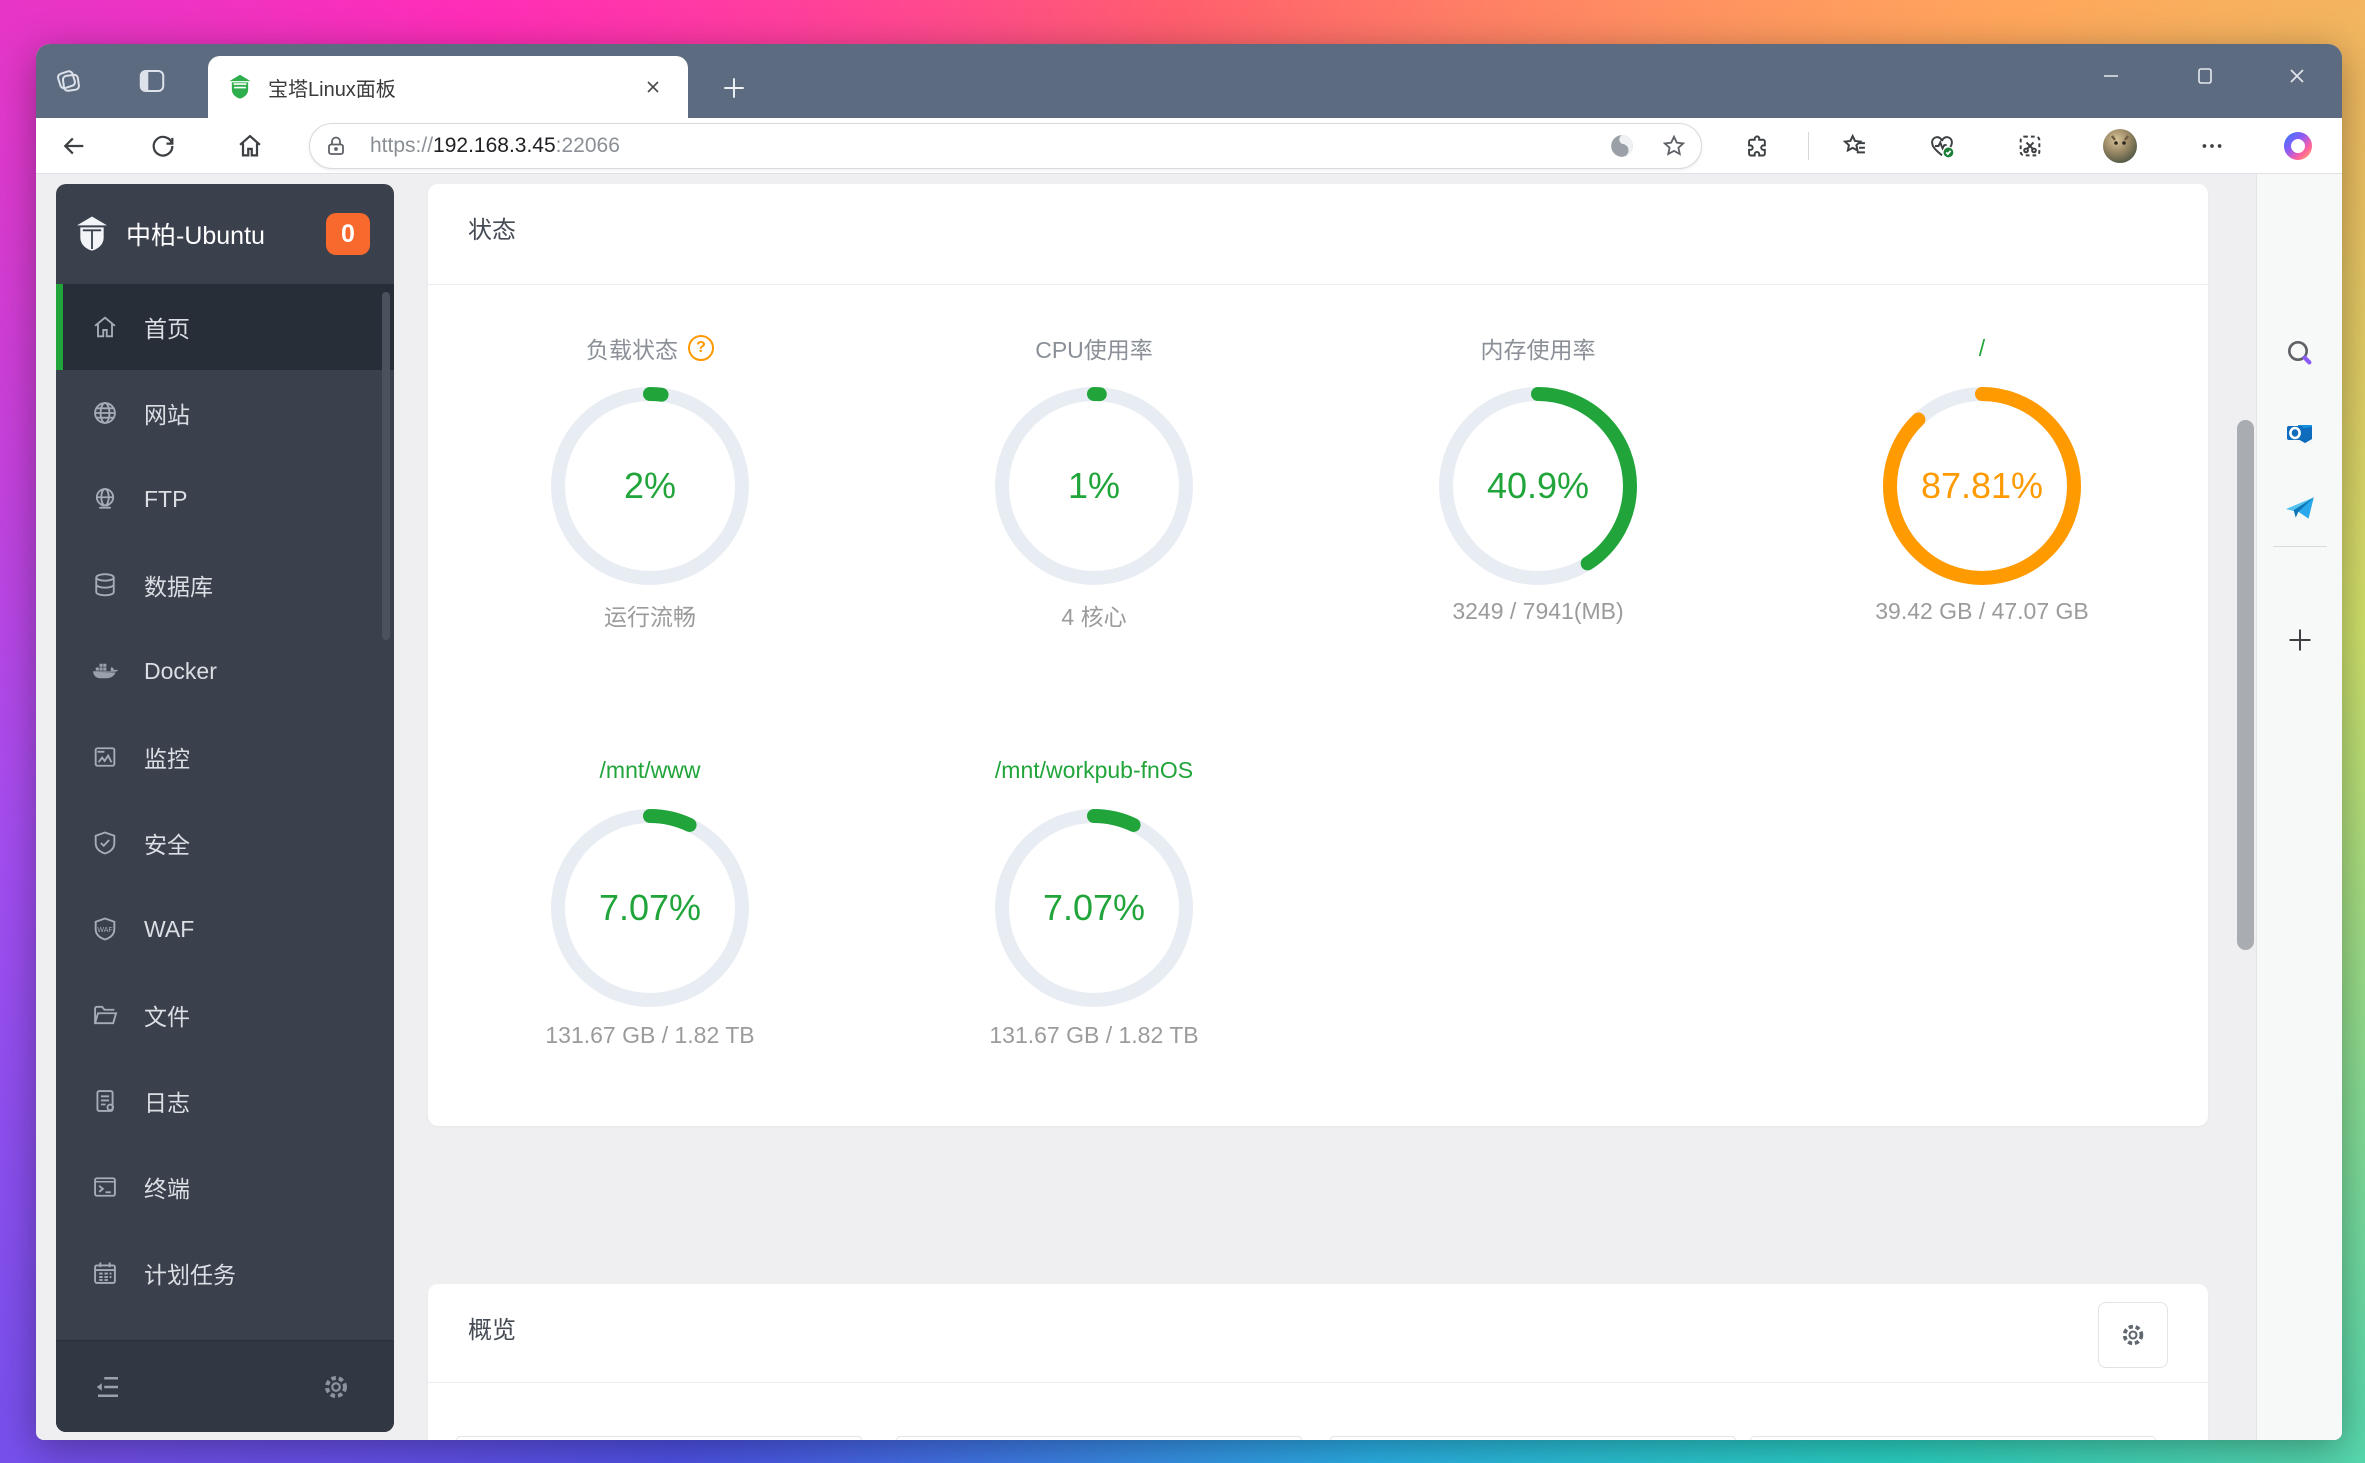 The height and width of the screenshot is (1463, 2365). Describe the element at coordinates (105, 757) in the screenshot. I see `monitor-chart-icon` at that location.